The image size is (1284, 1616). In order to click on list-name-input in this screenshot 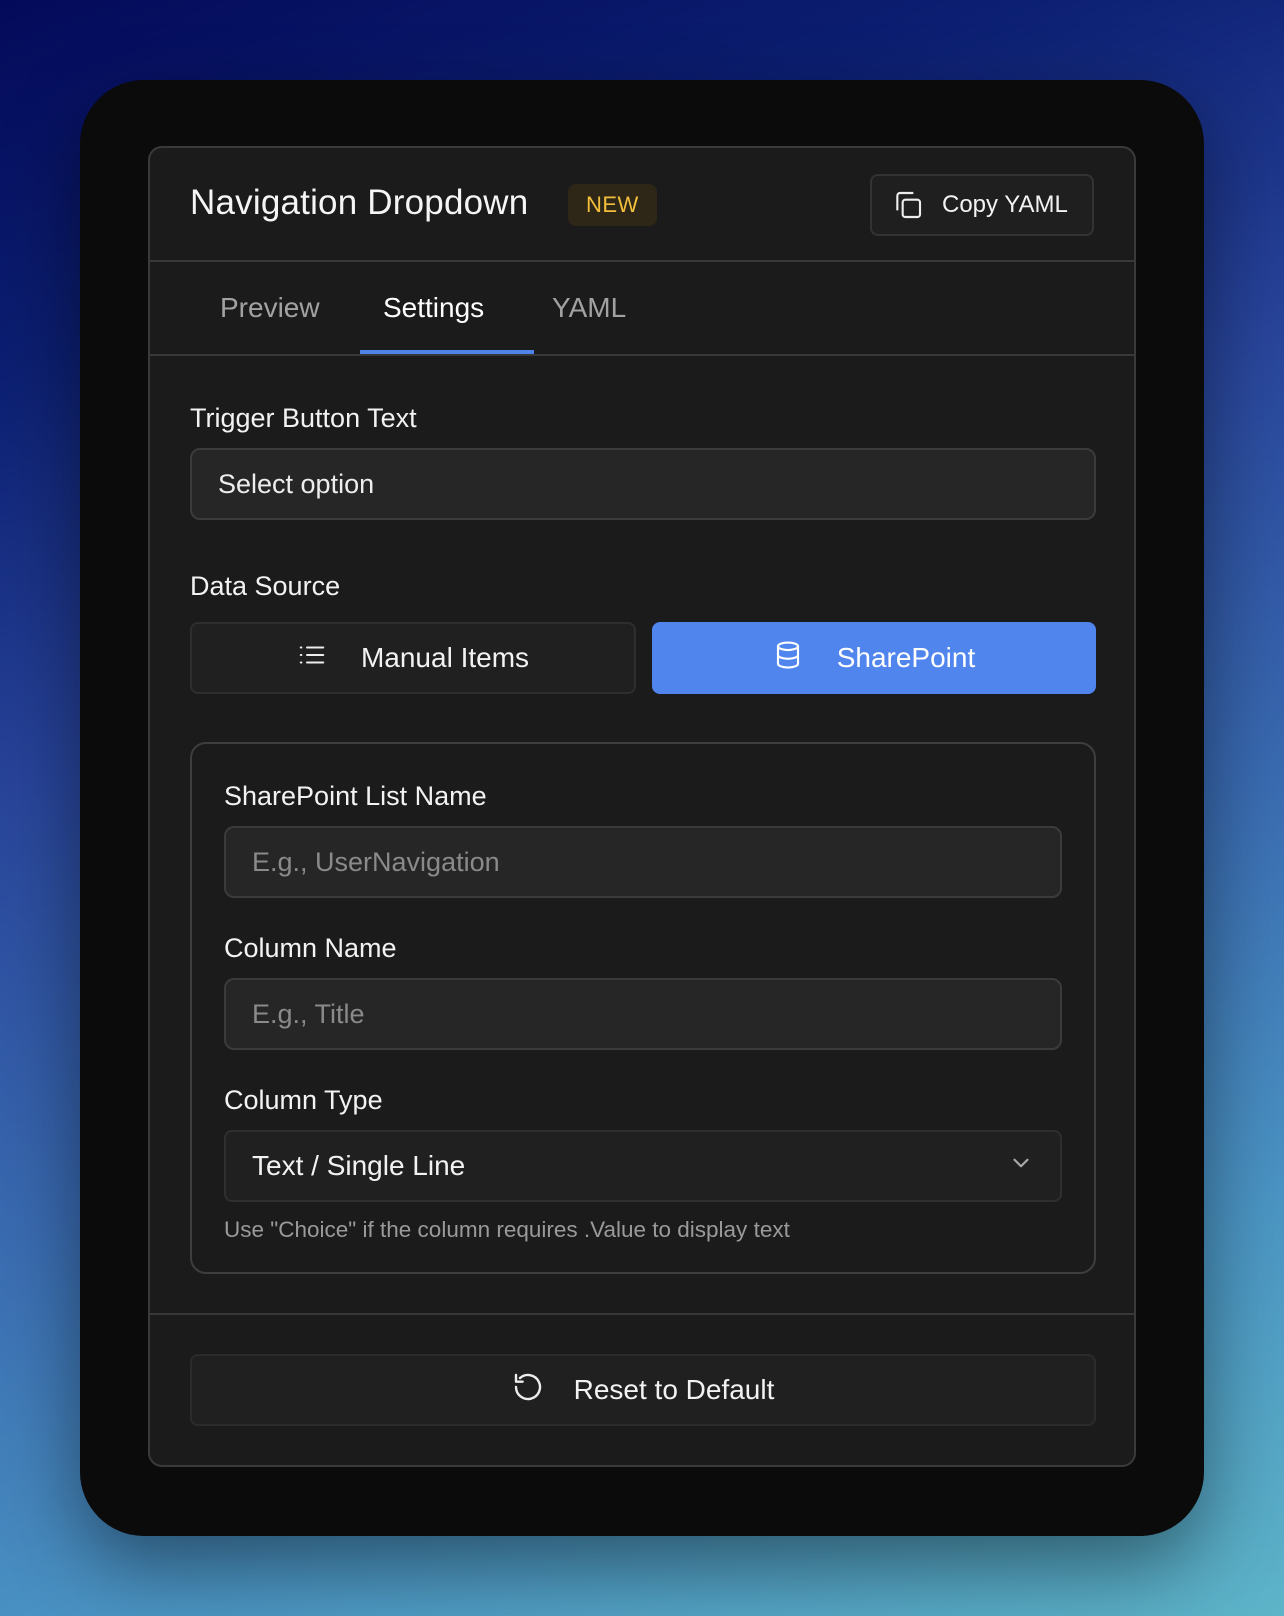, I will do `click(643, 862)`.